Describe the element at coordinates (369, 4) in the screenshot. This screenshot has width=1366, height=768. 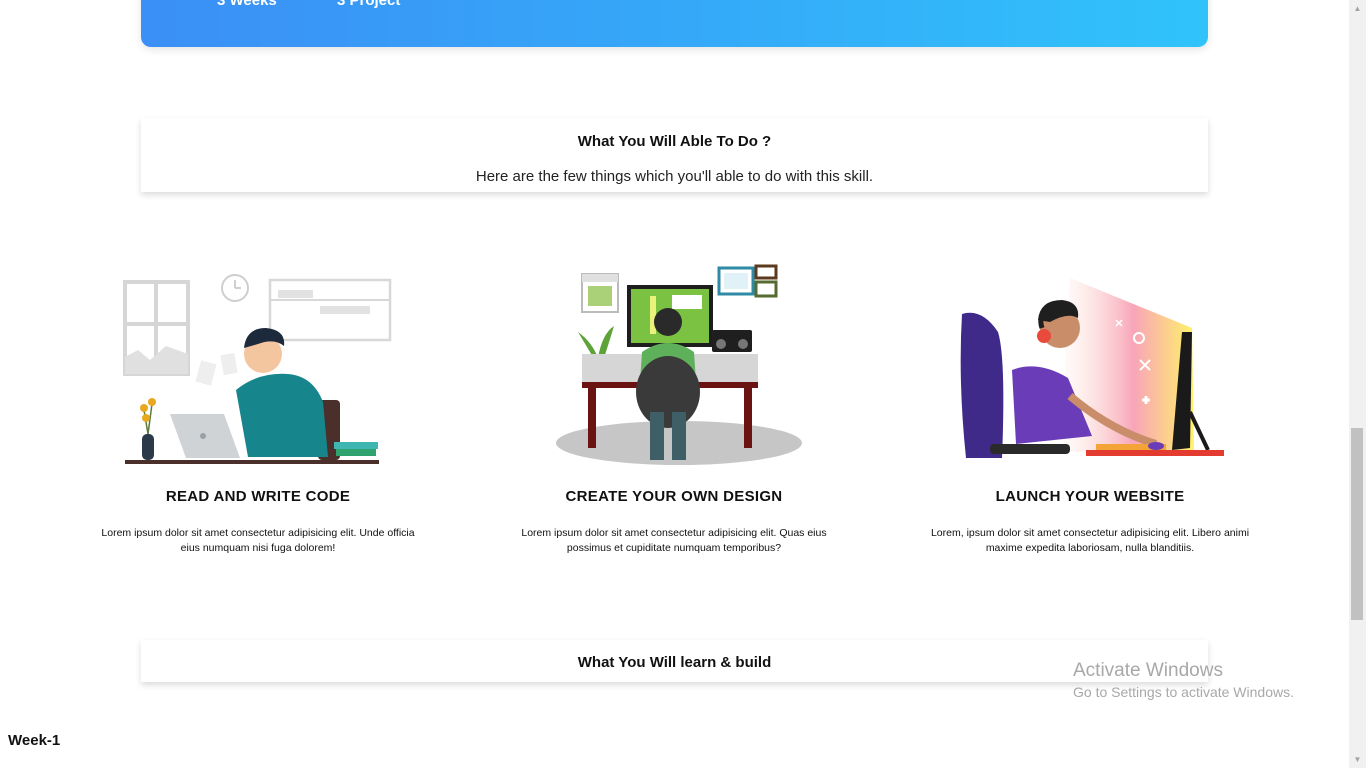
I see `projects-stat: 3 Project` at that location.